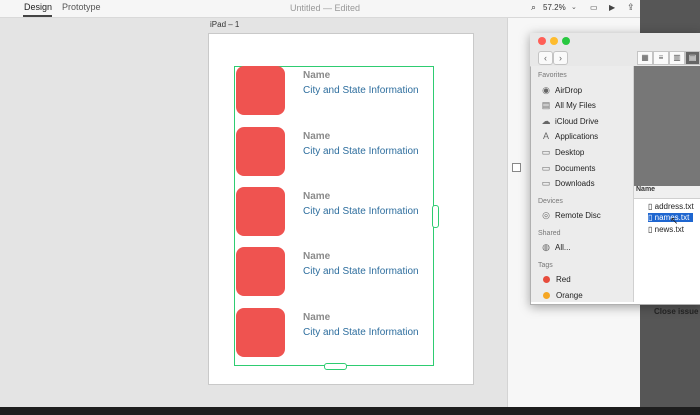  What do you see at coordinates (549, 233) in the screenshot?
I see `shared-section-header: Shared` at bounding box center [549, 233].